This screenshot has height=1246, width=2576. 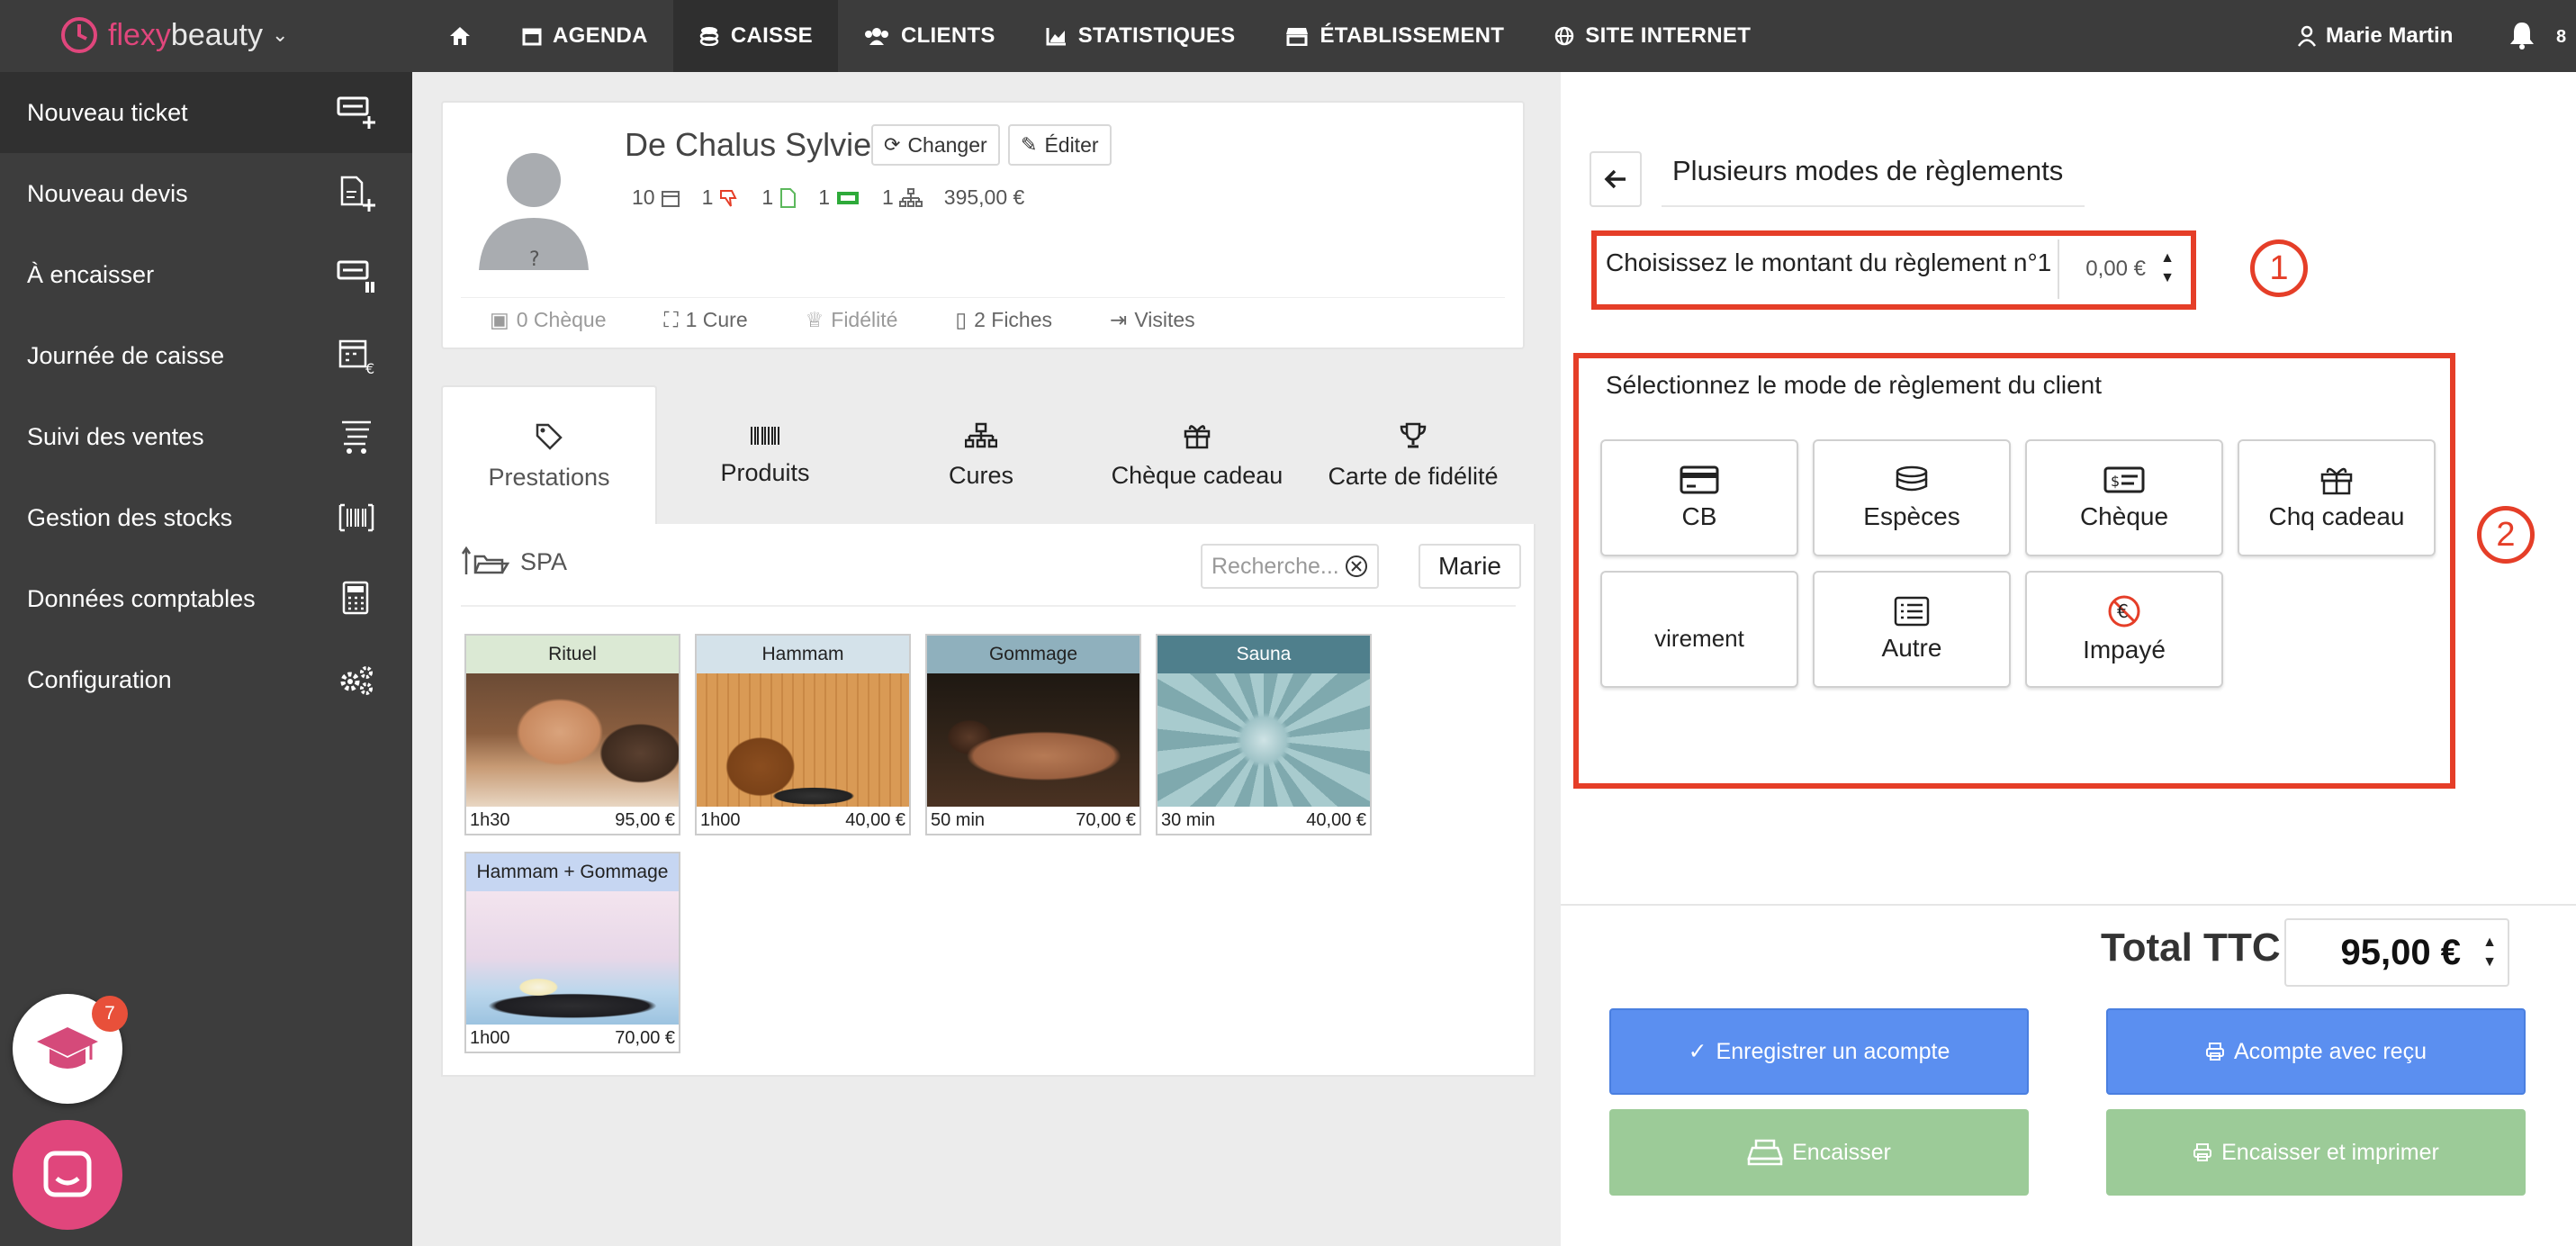 What do you see at coordinates (1912, 498) in the screenshot?
I see `payment-method-especes: Espèces` at bounding box center [1912, 498].